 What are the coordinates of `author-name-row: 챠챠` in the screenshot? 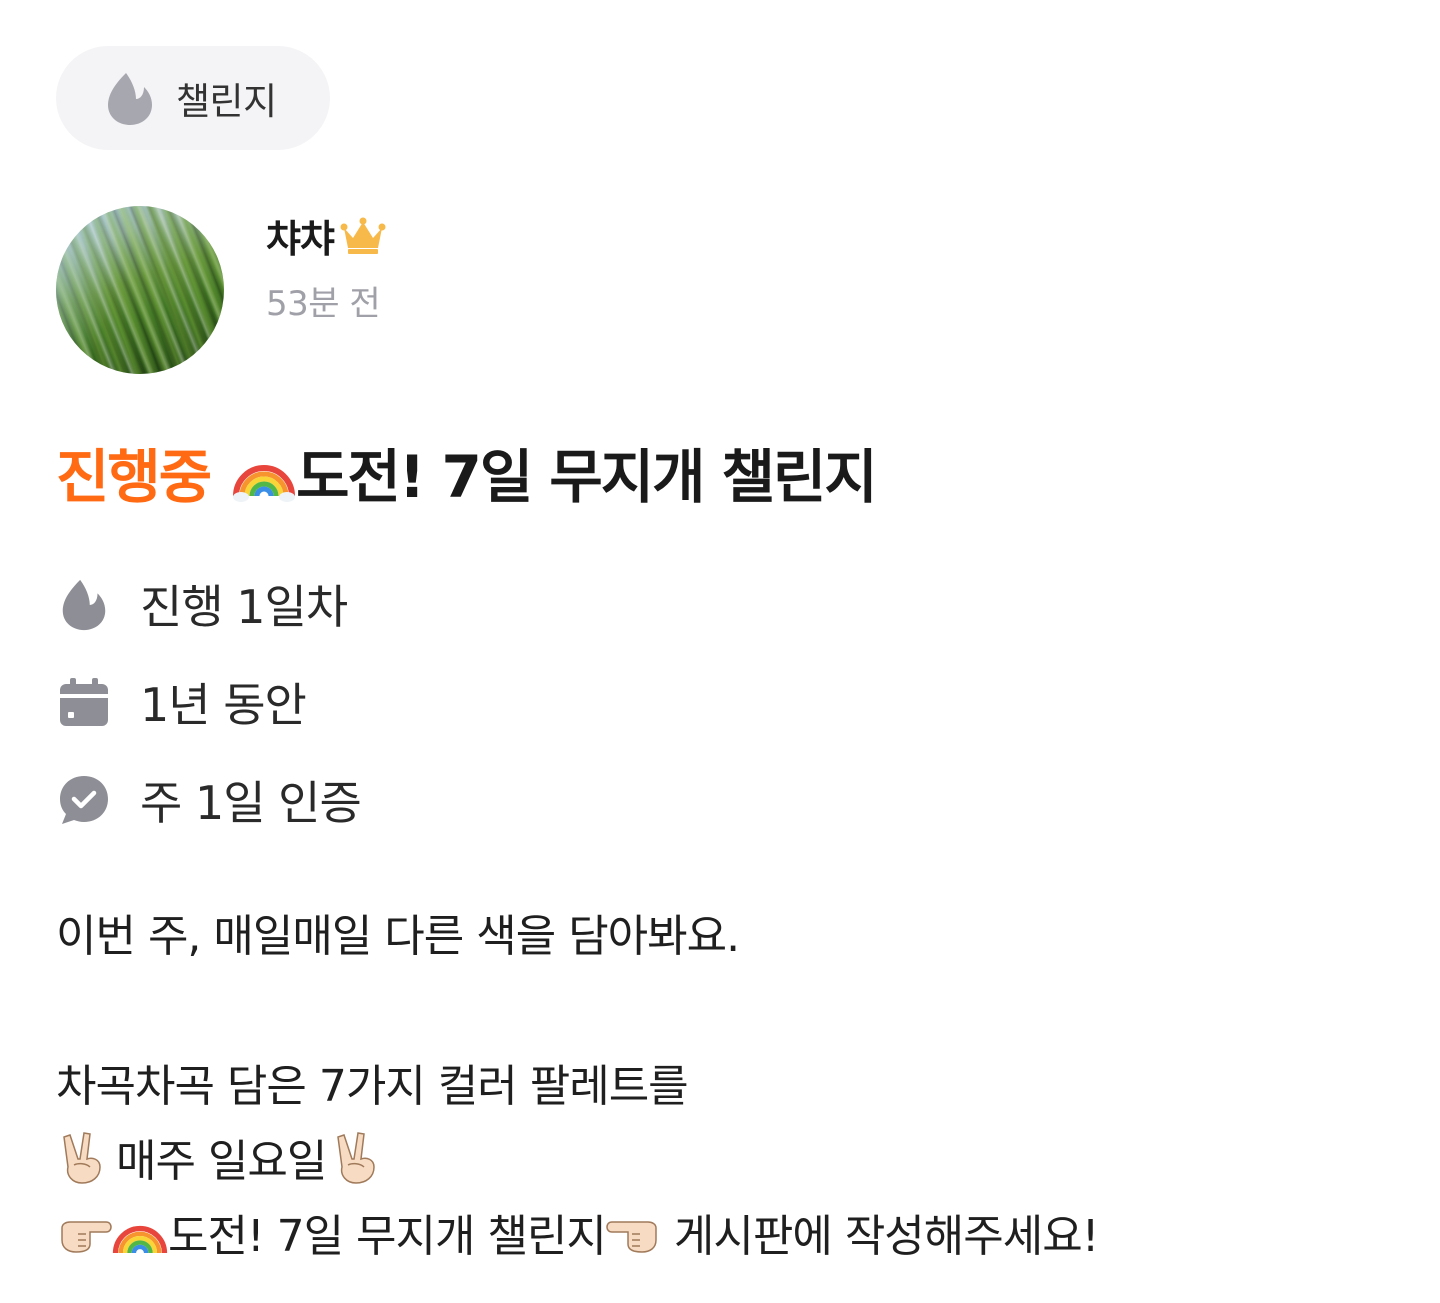 It's located at (326, 235).